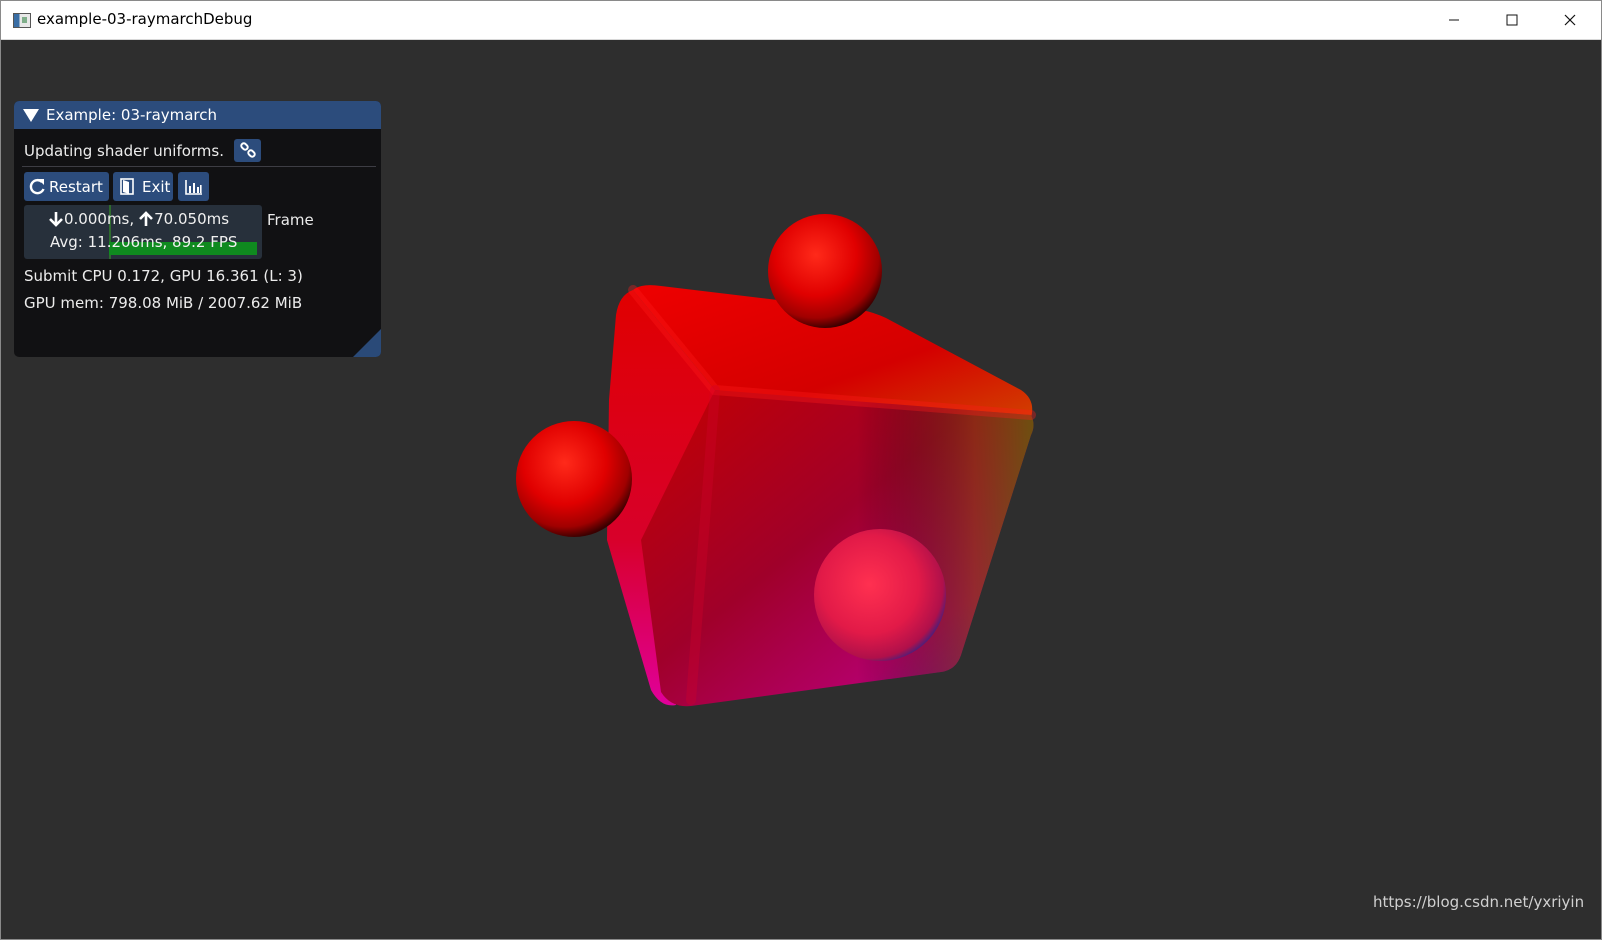 This screenshot has width=1602, height=940. I want to click on frame-label: Frame, so click(290, 220).